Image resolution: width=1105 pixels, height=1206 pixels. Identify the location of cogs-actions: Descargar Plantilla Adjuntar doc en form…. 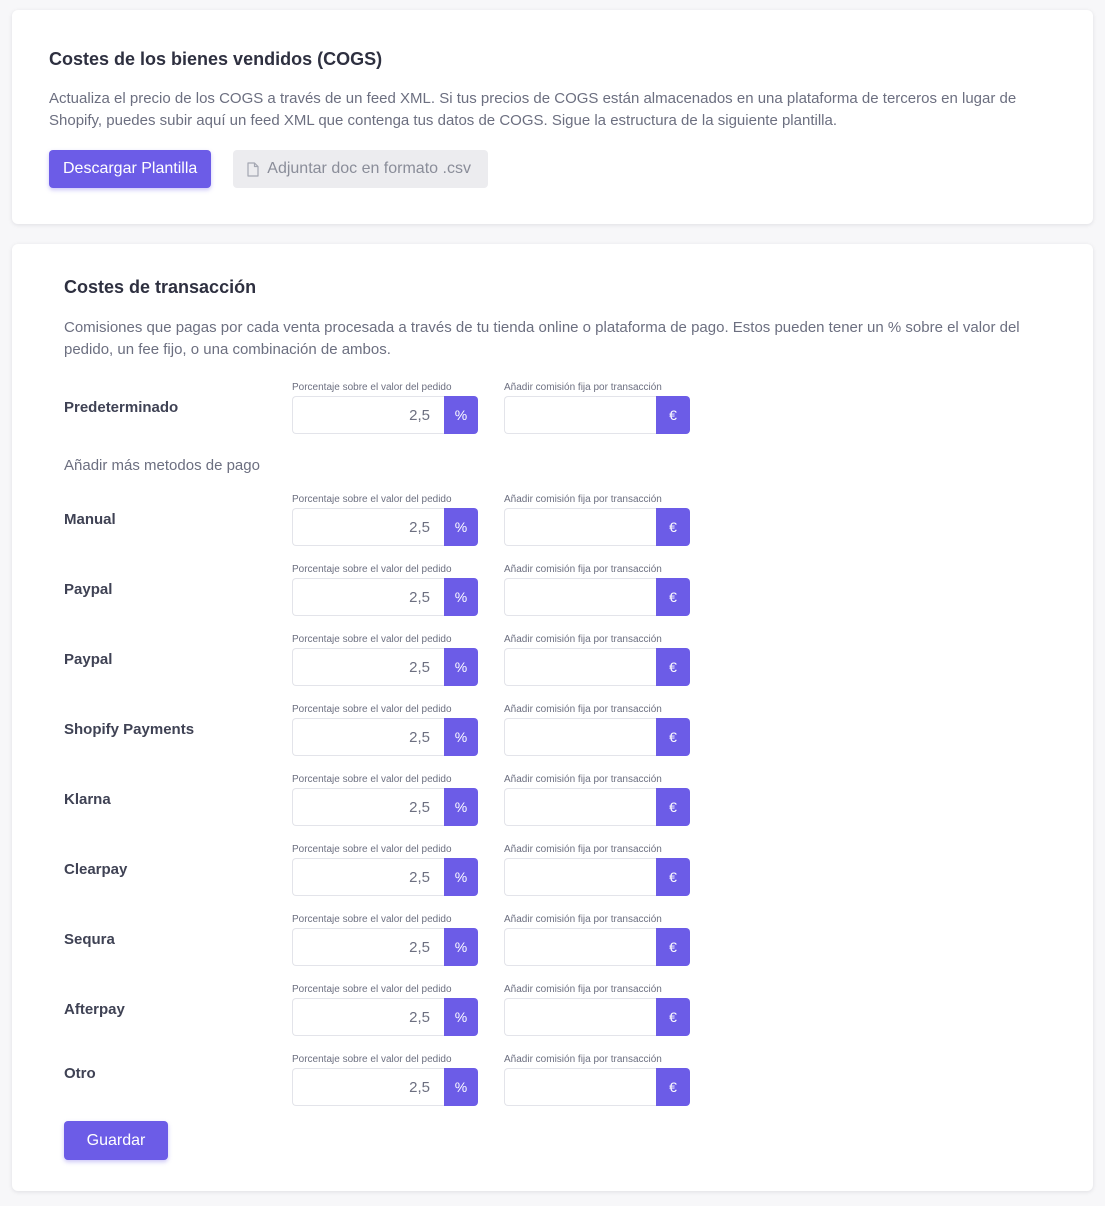
(552, 169).